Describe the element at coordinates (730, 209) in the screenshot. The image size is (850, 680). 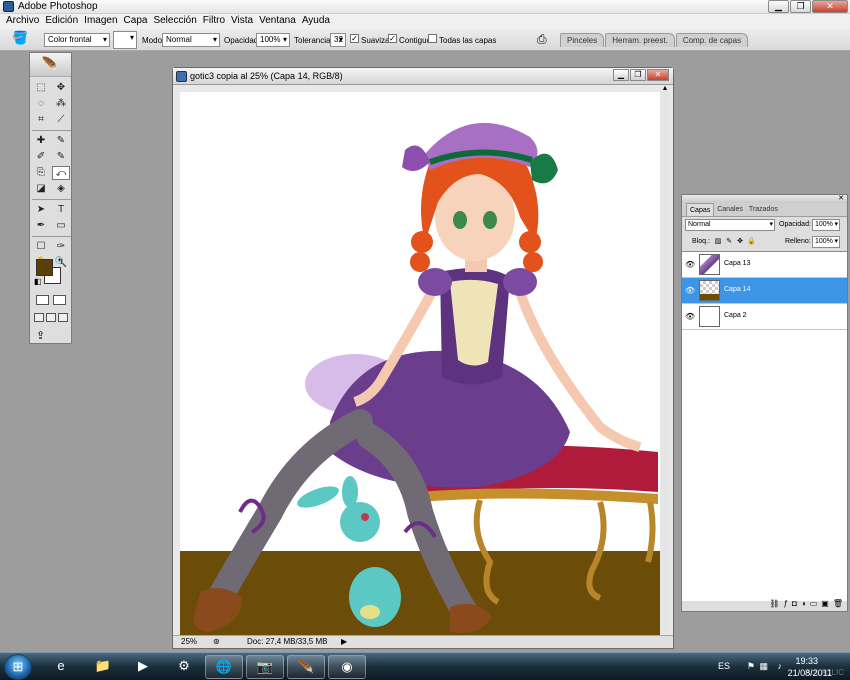
I see `tab-canales: Canales` at that location.